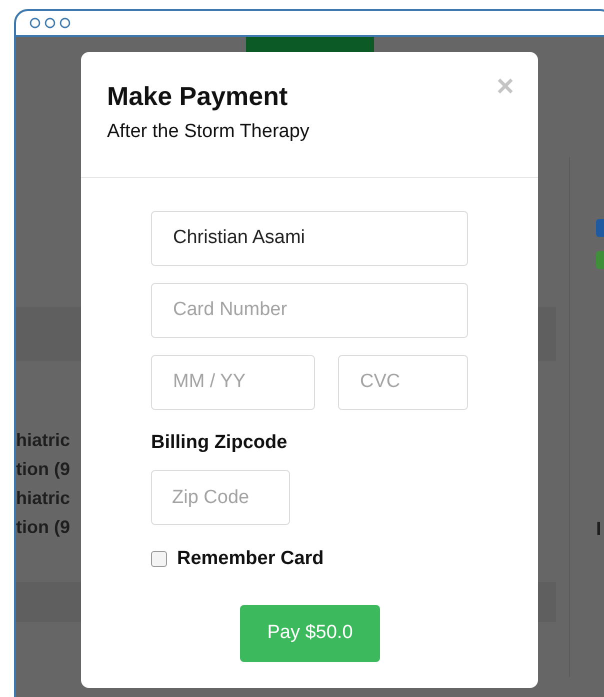  I want to click on zip-code-field: Zip Code, so click(220, 497).